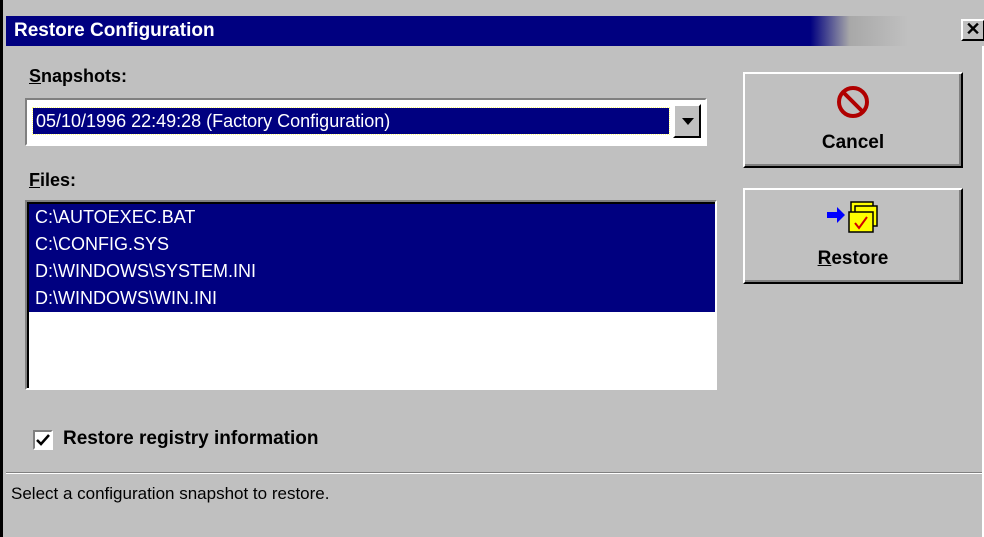 The height and width of the screenshot is (537, 984). What do you see at coordinates (853, 142) in the screenshot?
I see `cancel-button-label: Cancel` at bounding box center [853, 142].